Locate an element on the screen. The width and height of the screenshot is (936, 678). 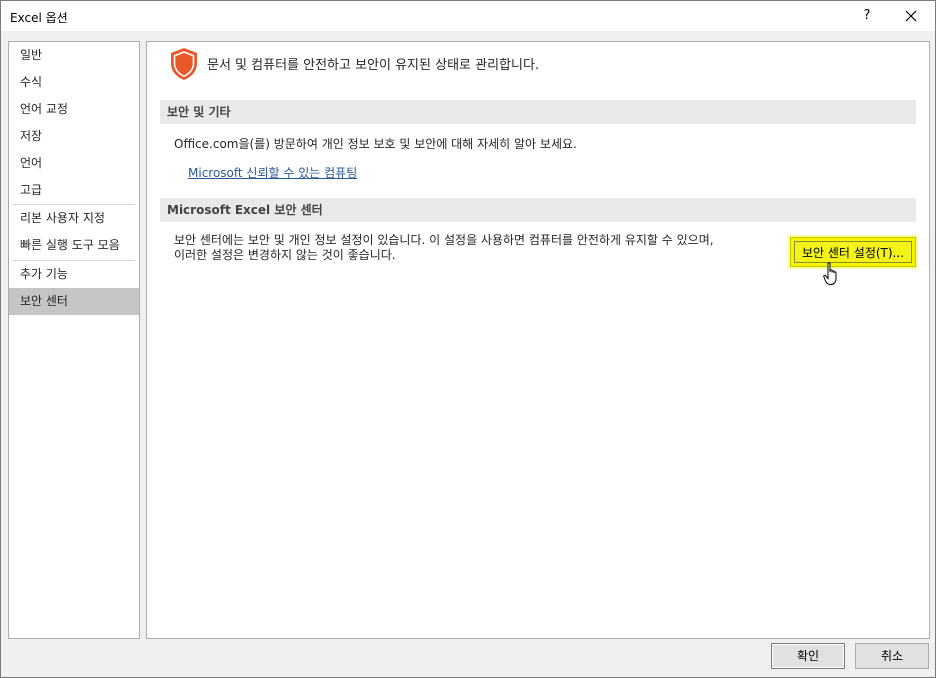
close-icon is located at coordinates (911, 16).